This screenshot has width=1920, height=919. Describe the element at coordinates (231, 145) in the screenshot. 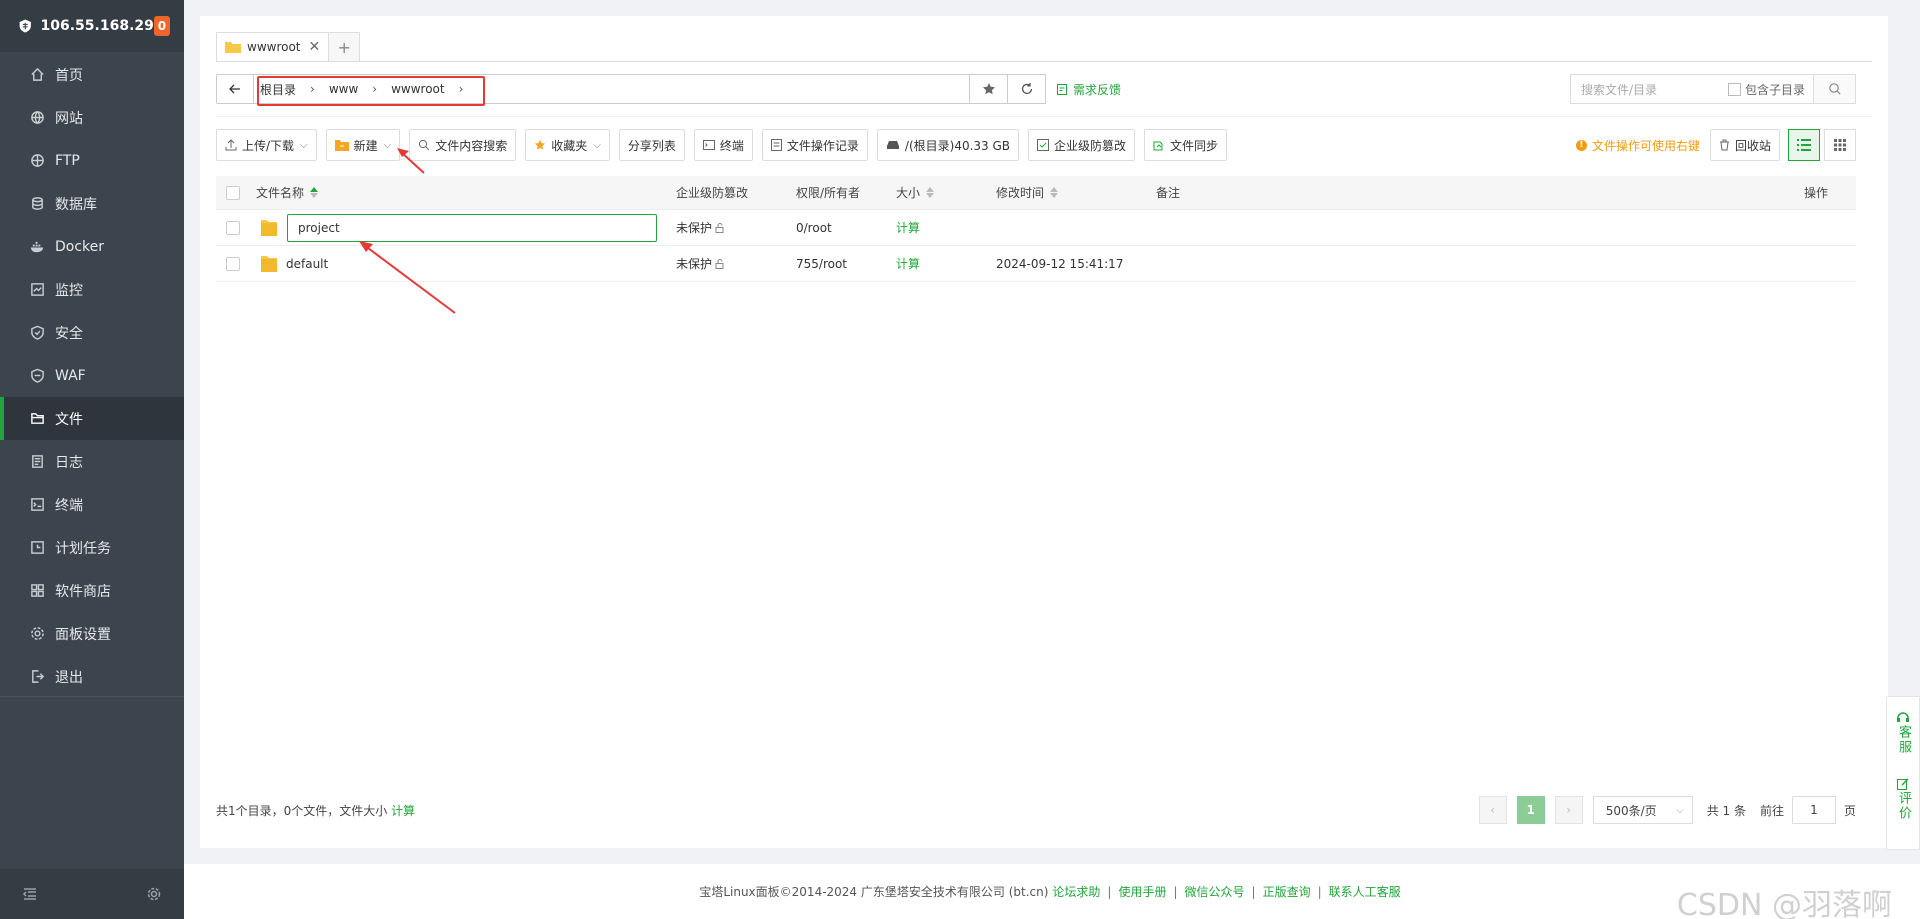

I see `upload-icon` at that location.